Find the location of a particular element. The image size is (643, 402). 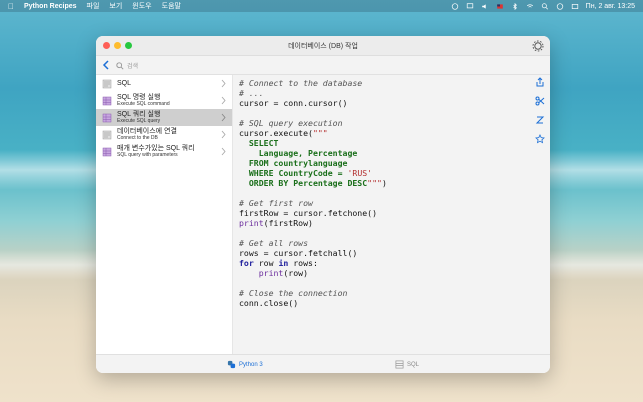

tab-python-label: Python 3 is located at coordinates (251, 364).